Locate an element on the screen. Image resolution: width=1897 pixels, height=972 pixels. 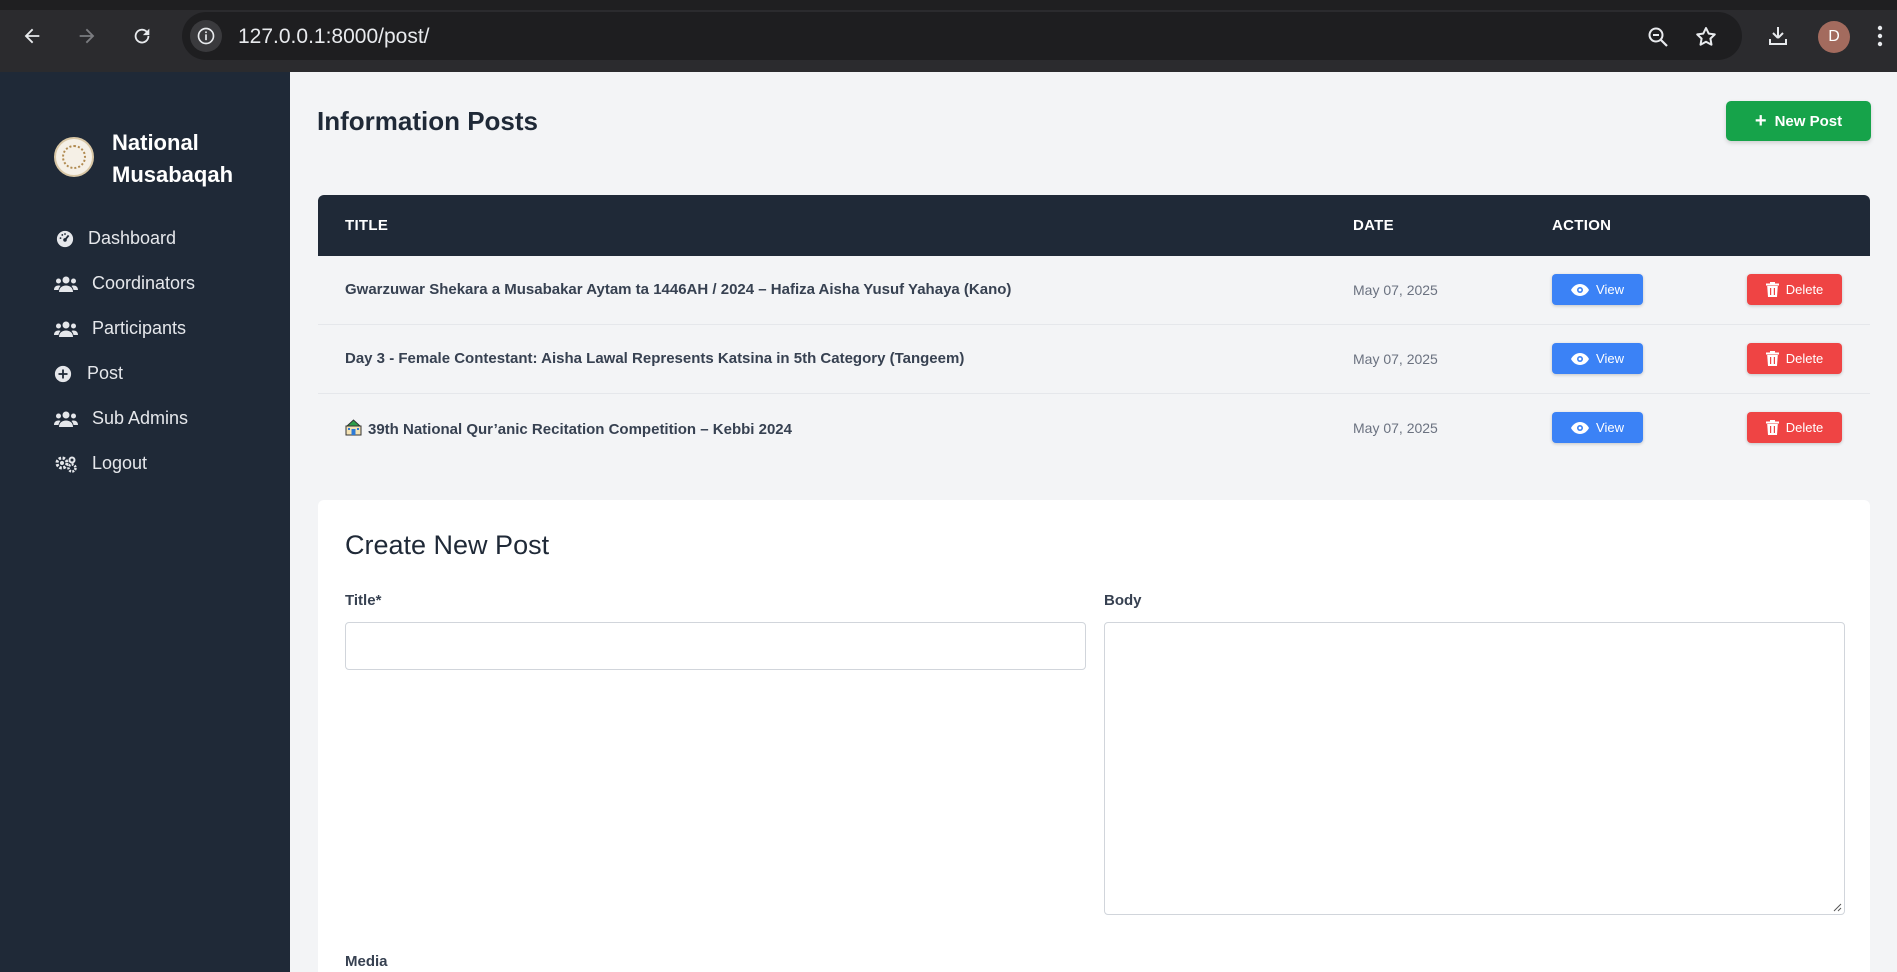
tab-strip is located at coordinates (948, 5).